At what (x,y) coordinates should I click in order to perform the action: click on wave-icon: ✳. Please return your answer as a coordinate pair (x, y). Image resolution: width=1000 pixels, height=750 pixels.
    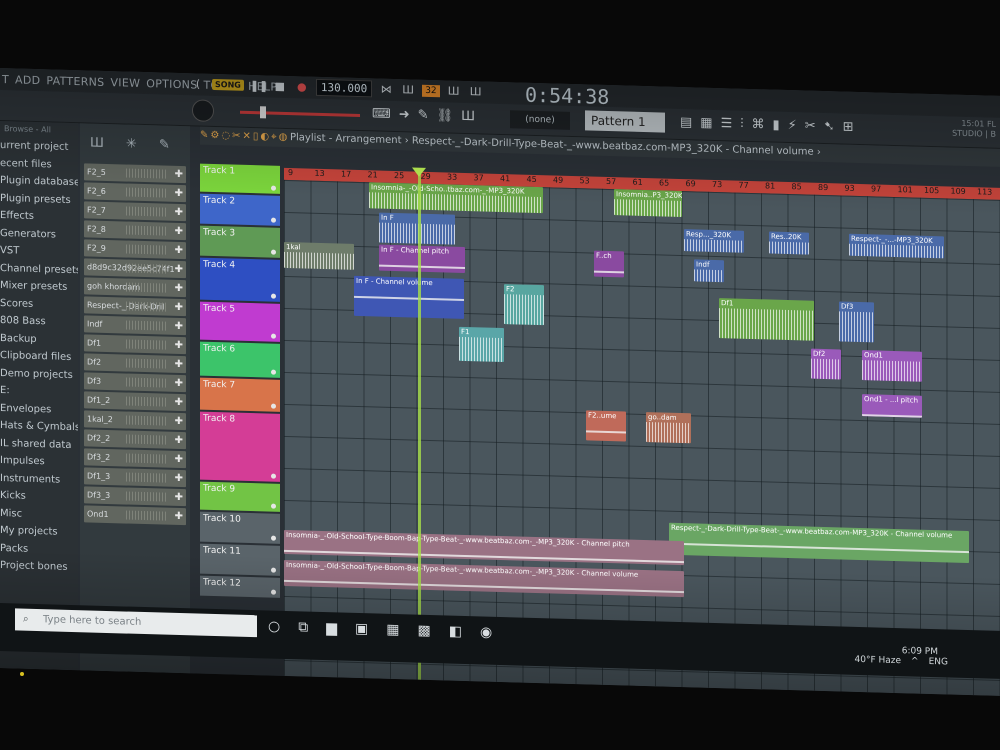
    Looking at the image, I should click on (131, 143).